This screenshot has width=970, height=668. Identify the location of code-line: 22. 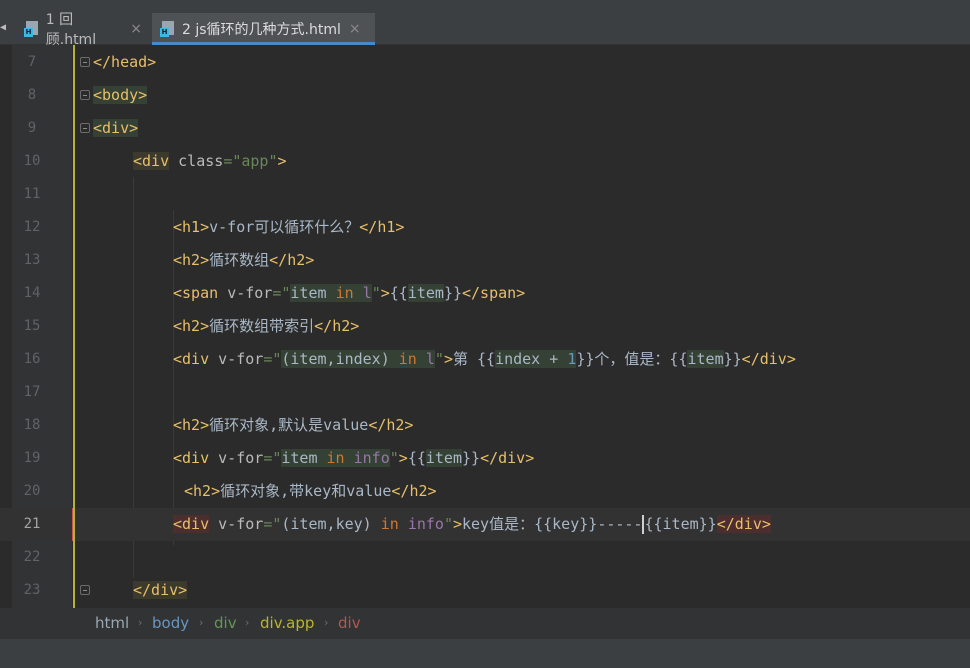
(485, 557).